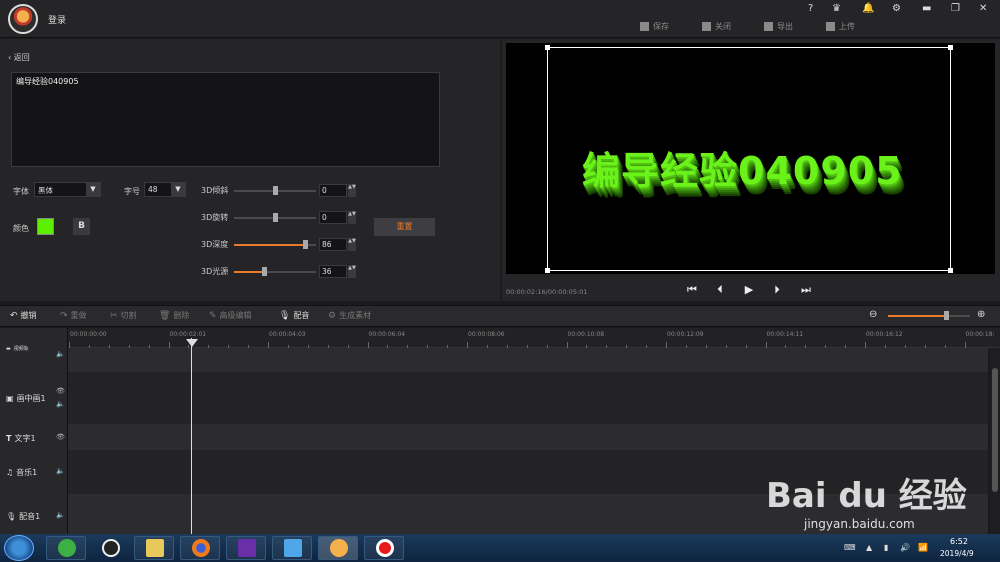  Describe the element at coordinates (868, 8) in the screenshot. I see `bell-icon: 🔔` at that location.